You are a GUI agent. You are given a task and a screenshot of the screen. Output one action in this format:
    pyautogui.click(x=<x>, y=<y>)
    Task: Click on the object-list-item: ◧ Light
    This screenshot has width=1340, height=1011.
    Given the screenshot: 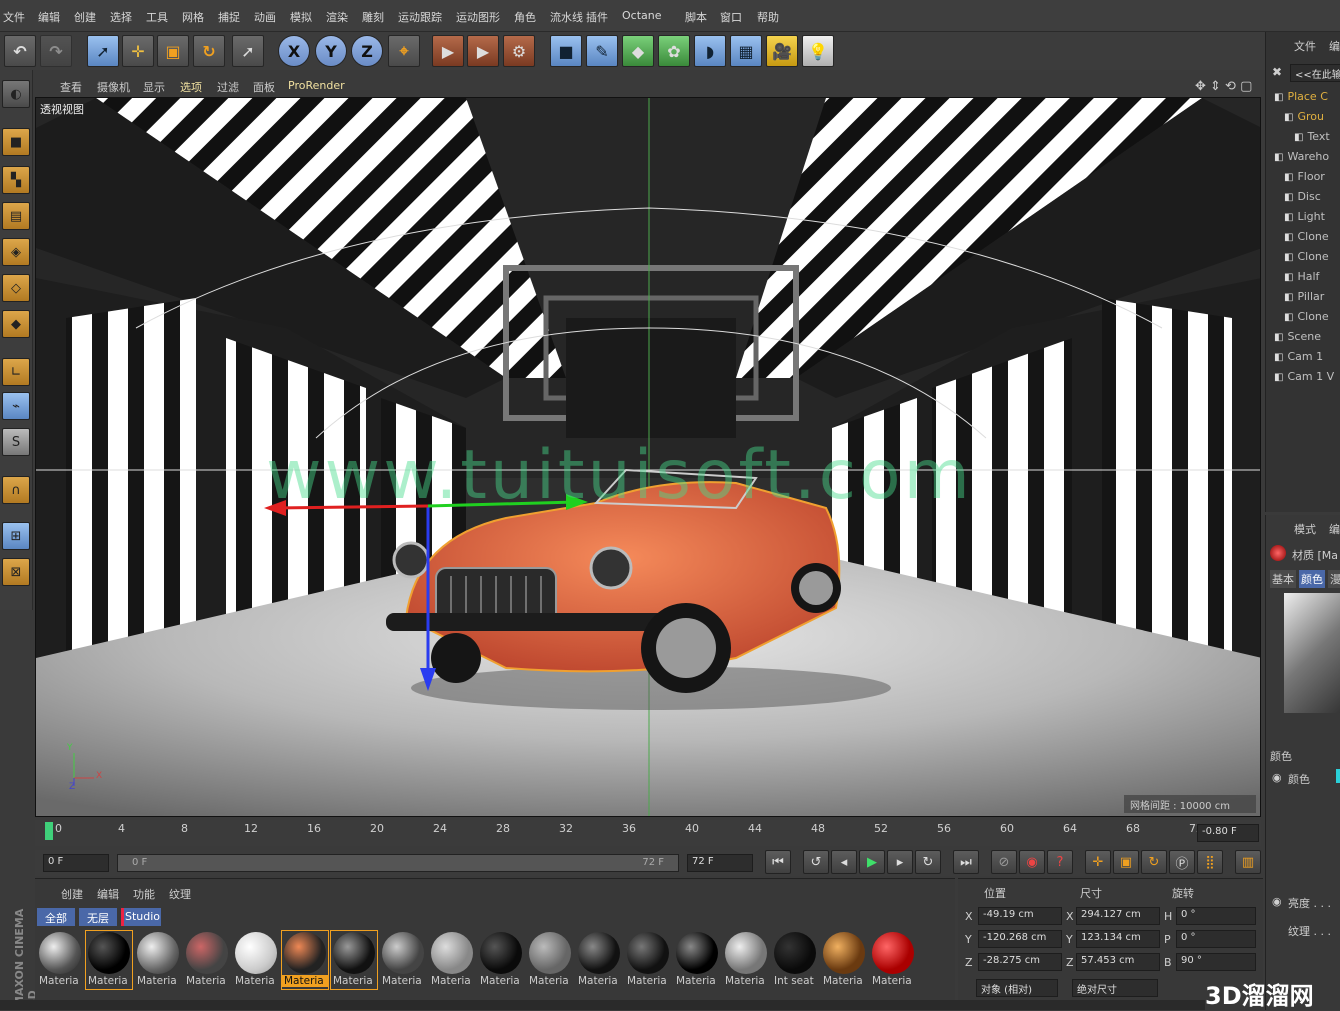 What is the action you would take?
    pyautogui.click(x=1304, y=216)
    